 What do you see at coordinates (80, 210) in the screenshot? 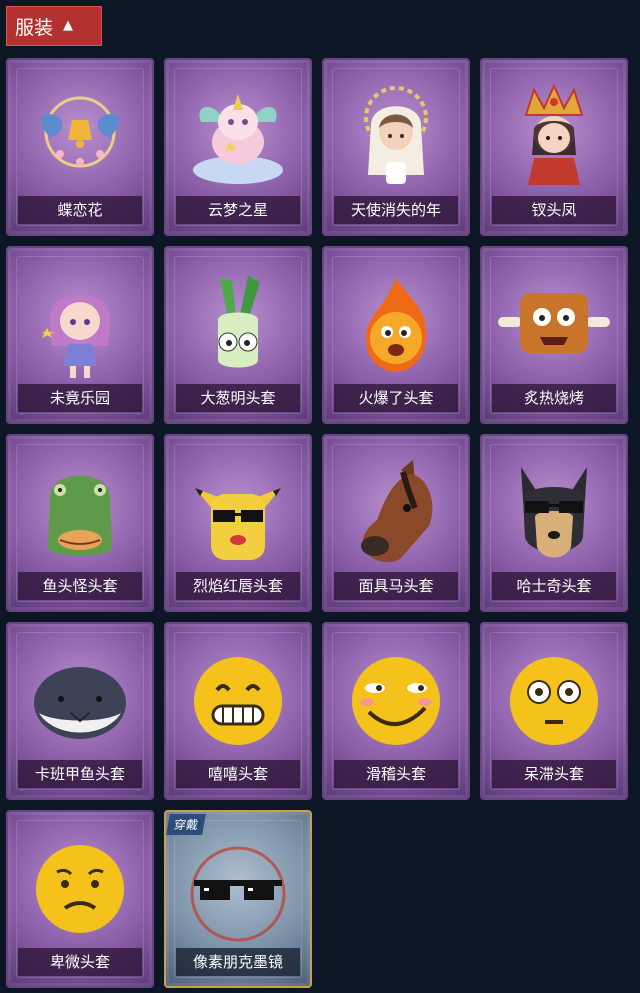
I see `costume-name: 蝶恋花` at bounding box center [80, 210].